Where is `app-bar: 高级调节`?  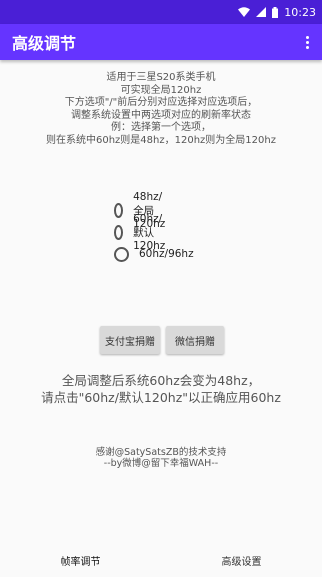 app-bar: 高级调节 is located at coordinates (161, 42).